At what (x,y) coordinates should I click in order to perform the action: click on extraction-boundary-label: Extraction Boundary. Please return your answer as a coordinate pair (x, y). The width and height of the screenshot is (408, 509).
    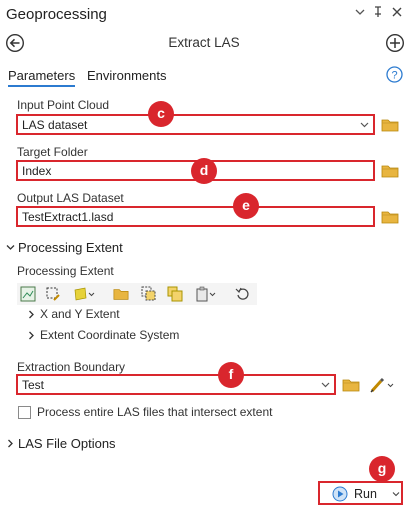
    Looking at the image, I should click on (71, 367).